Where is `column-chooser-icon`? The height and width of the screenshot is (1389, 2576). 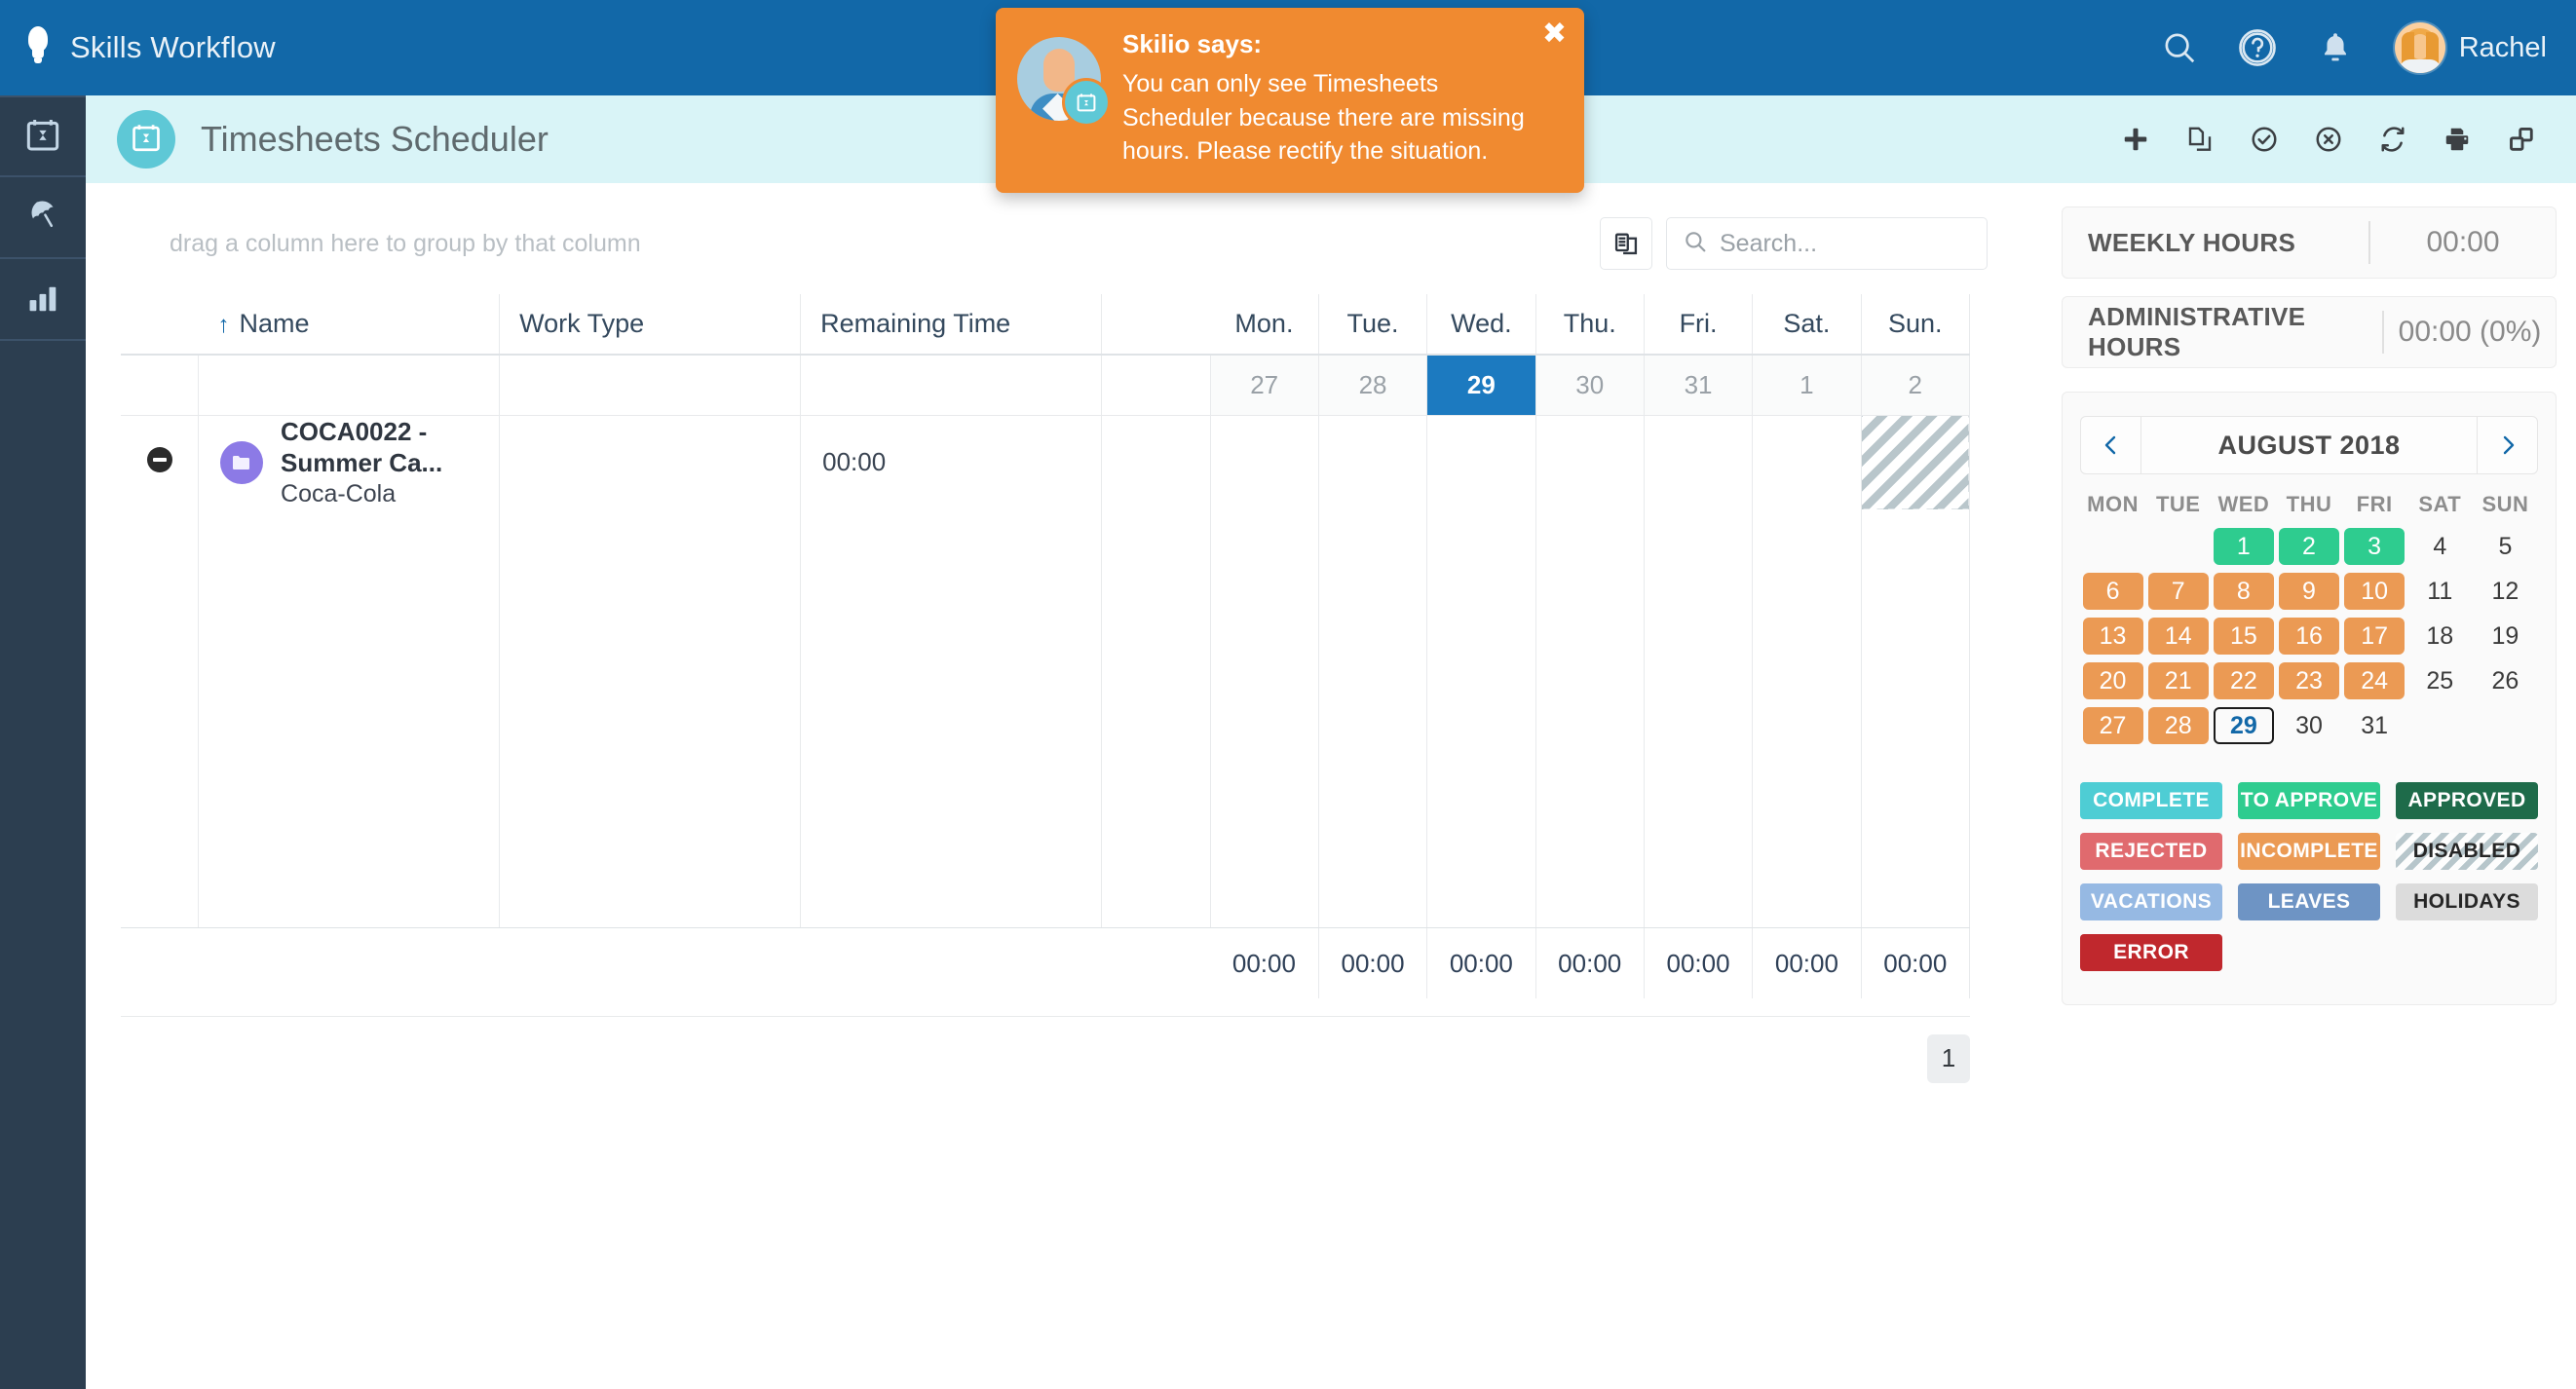
column-chooser-icon is located at coordinates (1626, 243).